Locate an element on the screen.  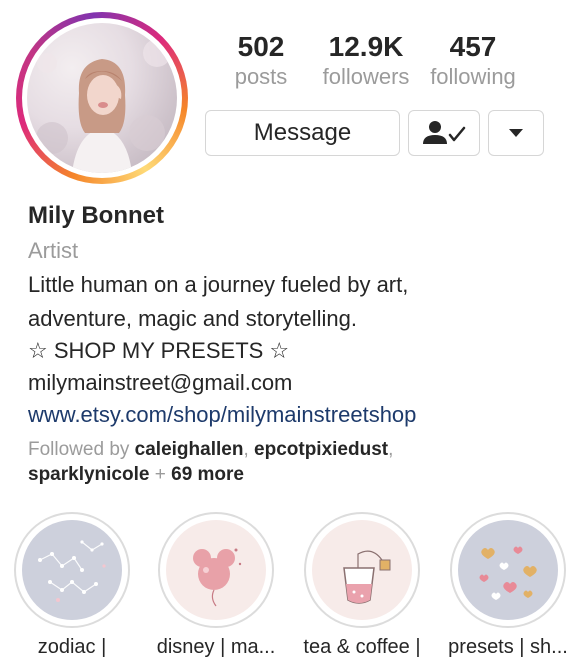
avatar is located at coordinates (102, 98).